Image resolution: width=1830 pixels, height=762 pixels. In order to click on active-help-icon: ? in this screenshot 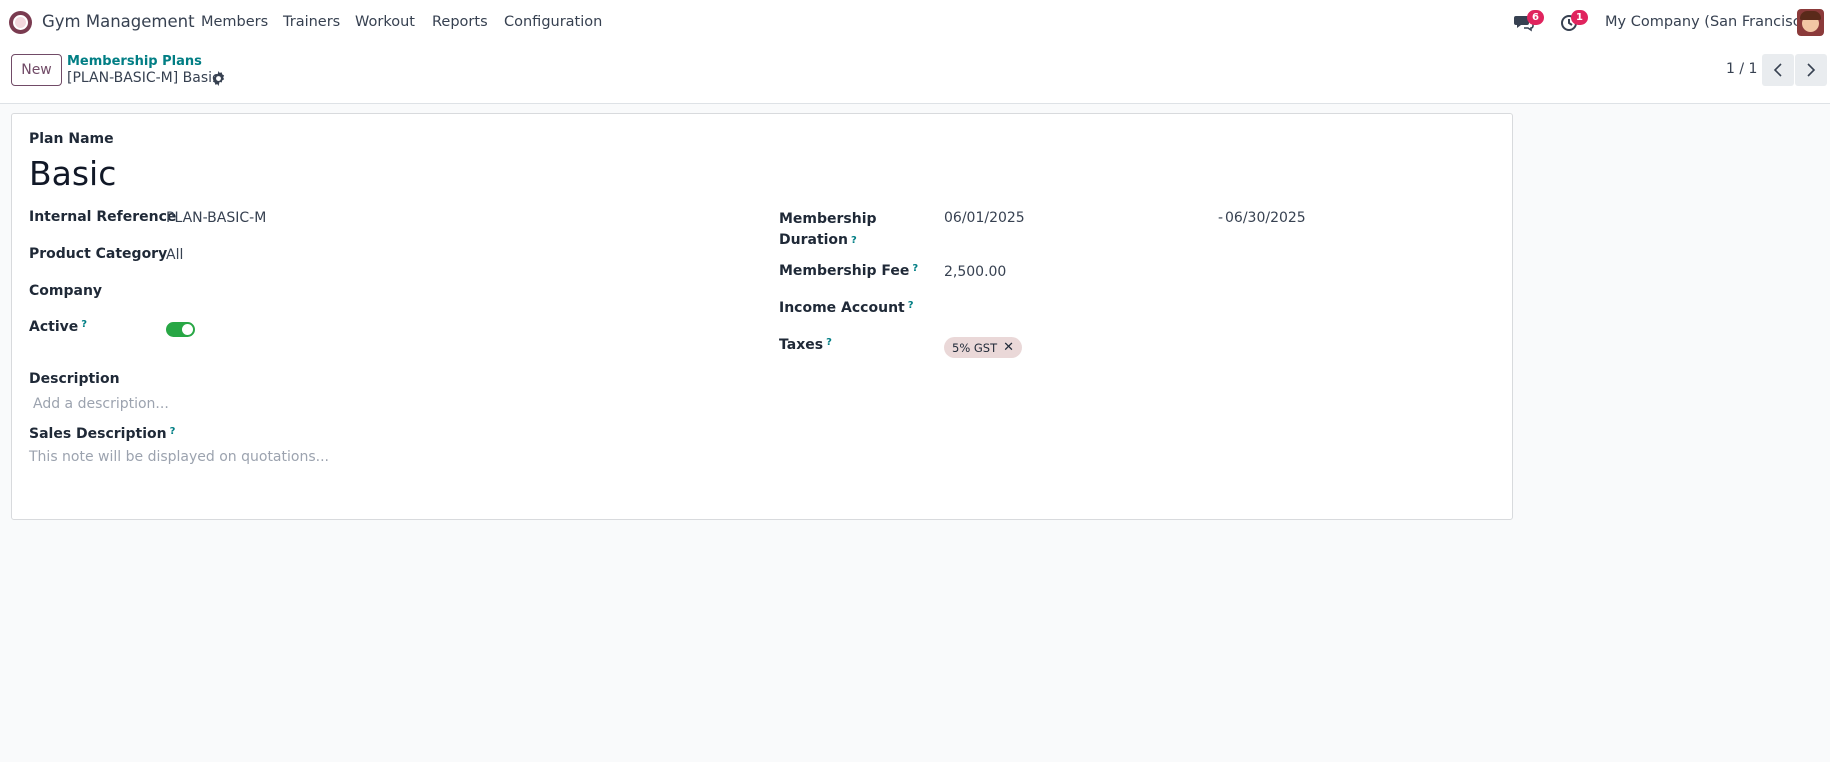, I will do `click(84, 324)`.